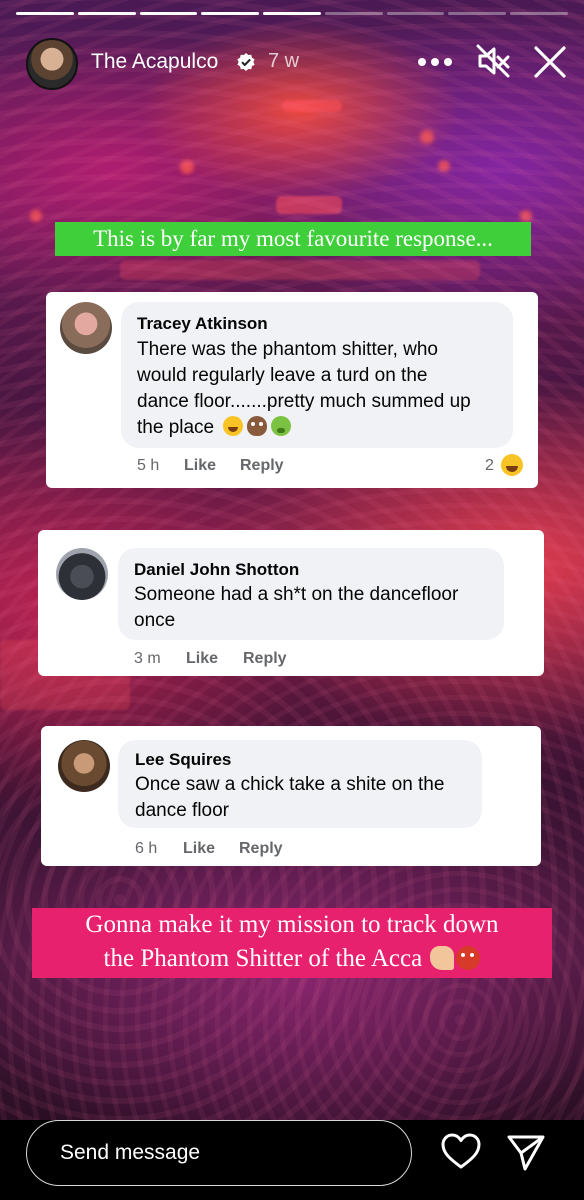  I want to click on story-progress-bar, so click(292, 14).